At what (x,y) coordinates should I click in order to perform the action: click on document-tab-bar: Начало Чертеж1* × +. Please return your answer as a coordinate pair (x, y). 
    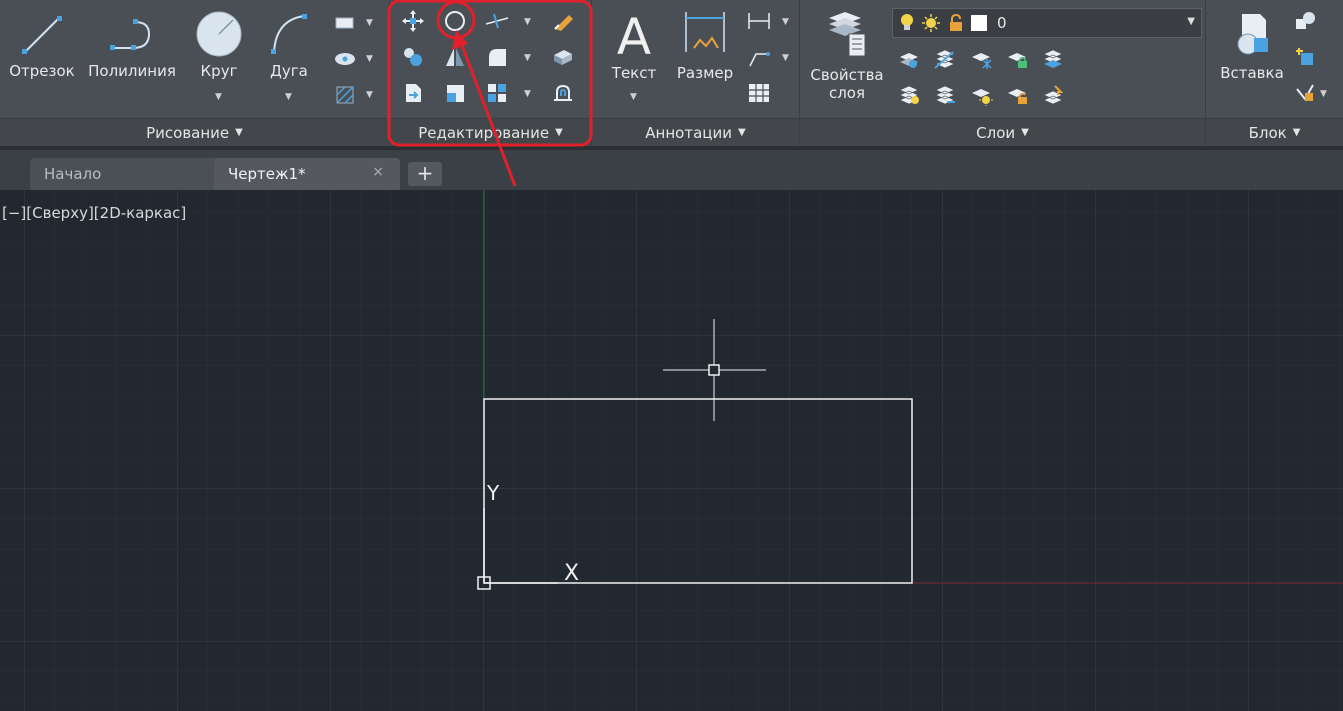
    Looking at the image, I should click on (671, 168).